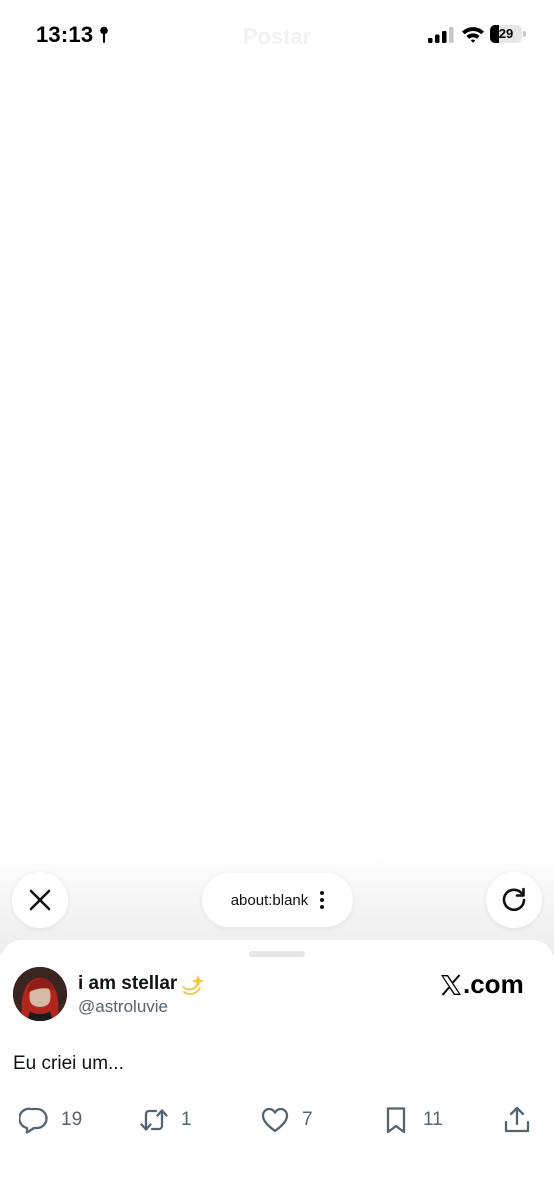  I want to click on bookmark-button: 11, so click(412, 1120).